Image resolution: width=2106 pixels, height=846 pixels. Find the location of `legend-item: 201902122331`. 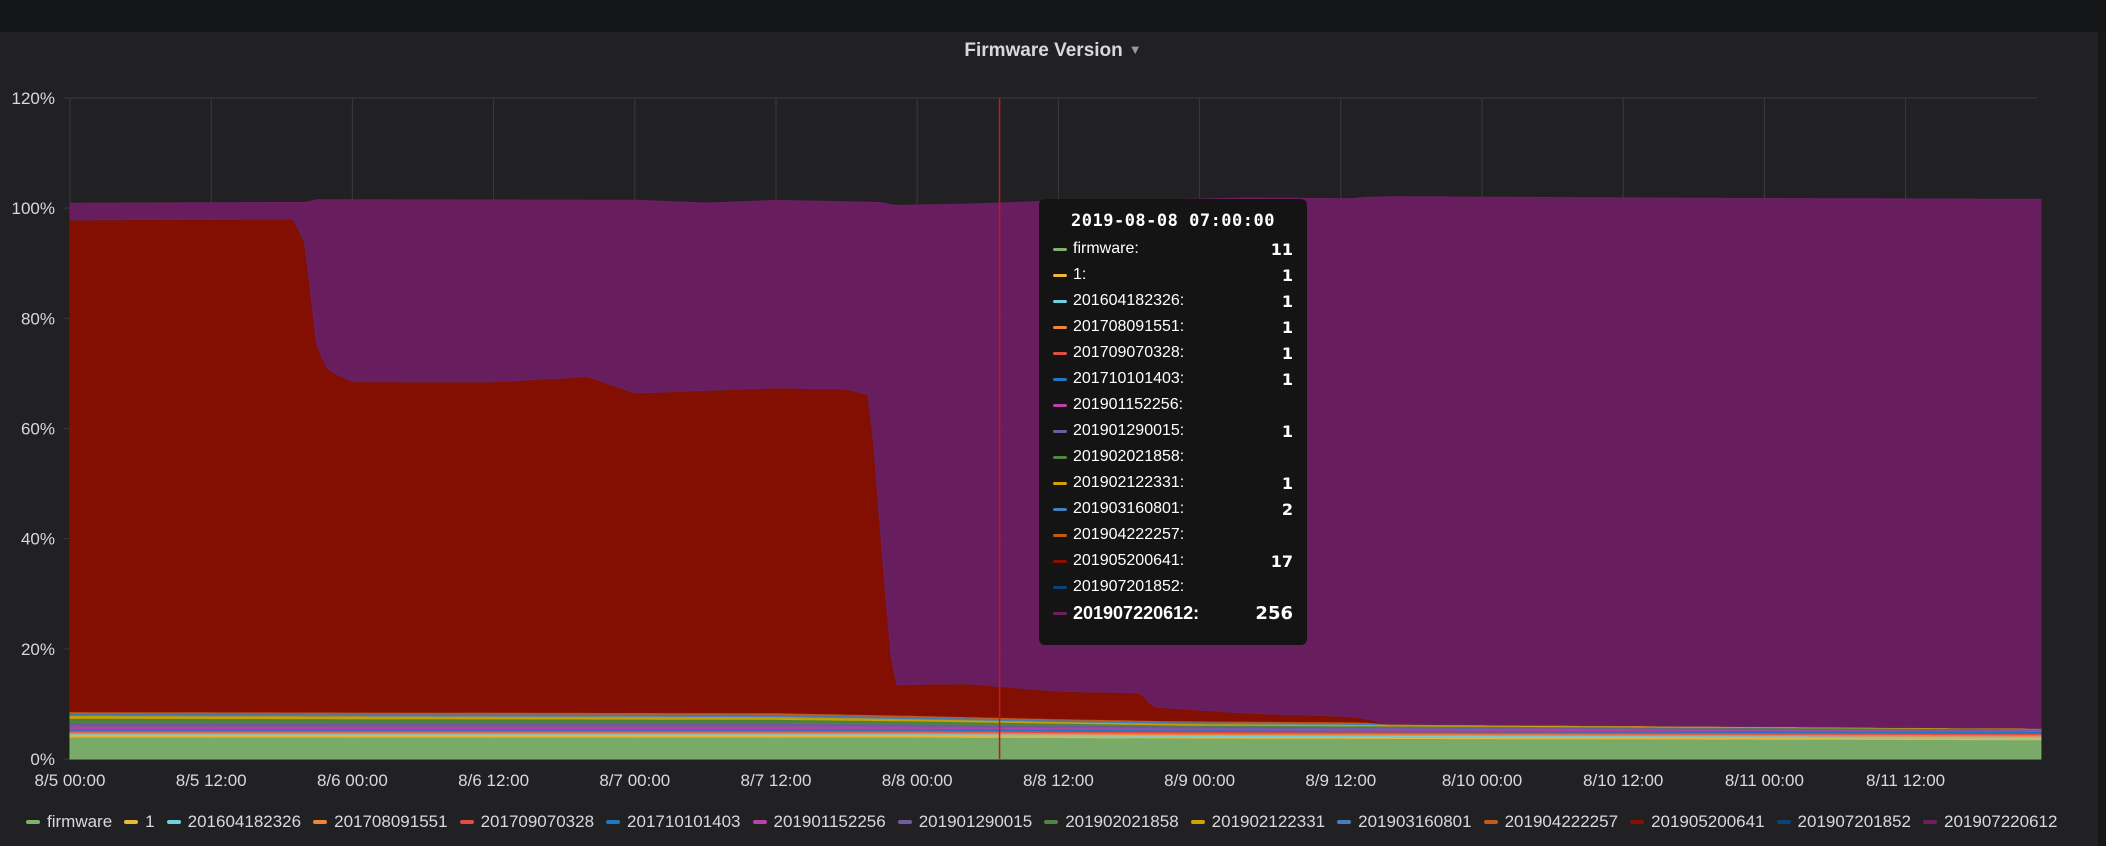

legend-item: 201902122331 is located at coordinates (1258, 822).